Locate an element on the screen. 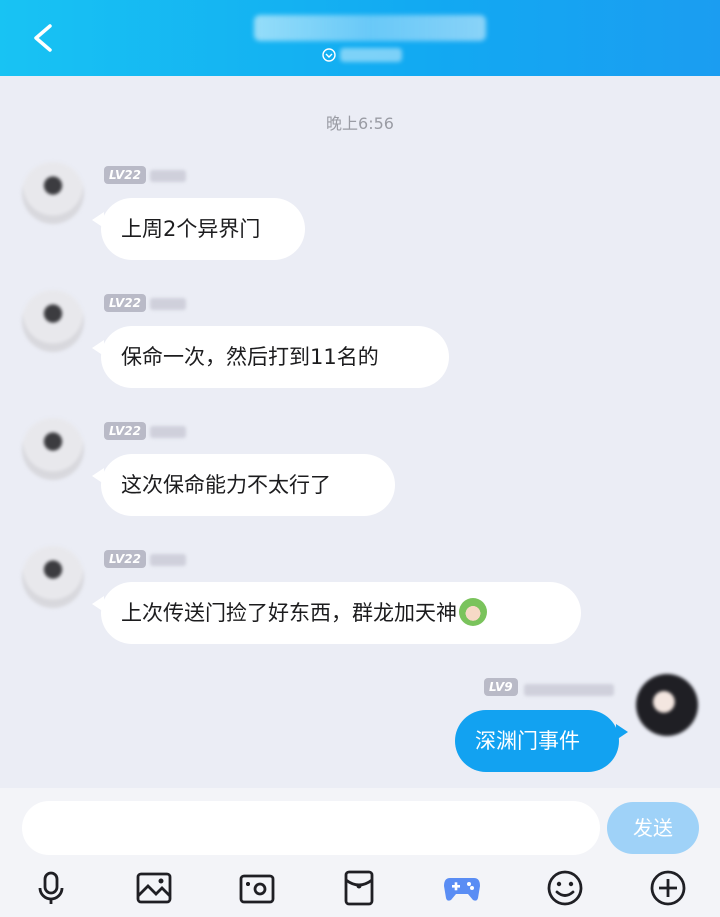 The image size is (720, 917). chat-header is located at coordinates (360, 38).